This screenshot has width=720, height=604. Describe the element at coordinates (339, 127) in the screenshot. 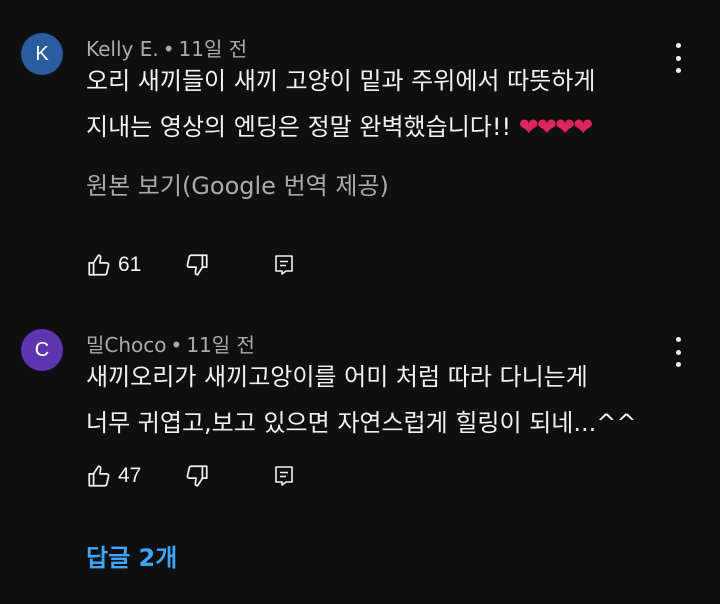

I see `comment-text-line: 지내는 영상의 엔딩은 정말 완벽했습니다!! ❤❤❤❤` at that location.